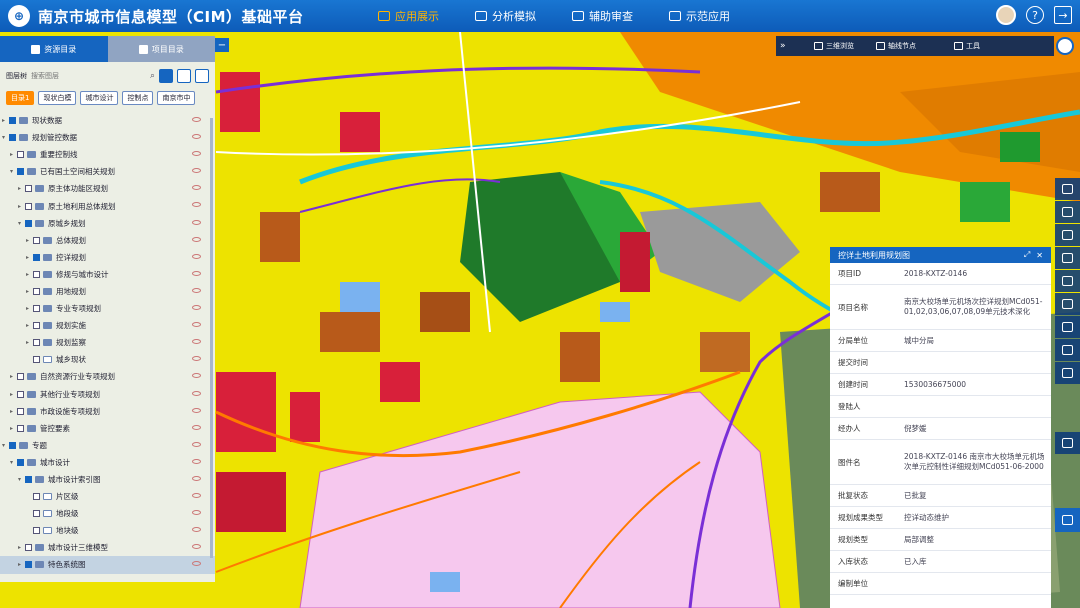 This screenshot has height=608, width=1080. What do you see at coordinates (107, 171) in the screenshot?
I see `tree-node: ▾ 已有国土空间相关规划` at bounding box center [107, 171].